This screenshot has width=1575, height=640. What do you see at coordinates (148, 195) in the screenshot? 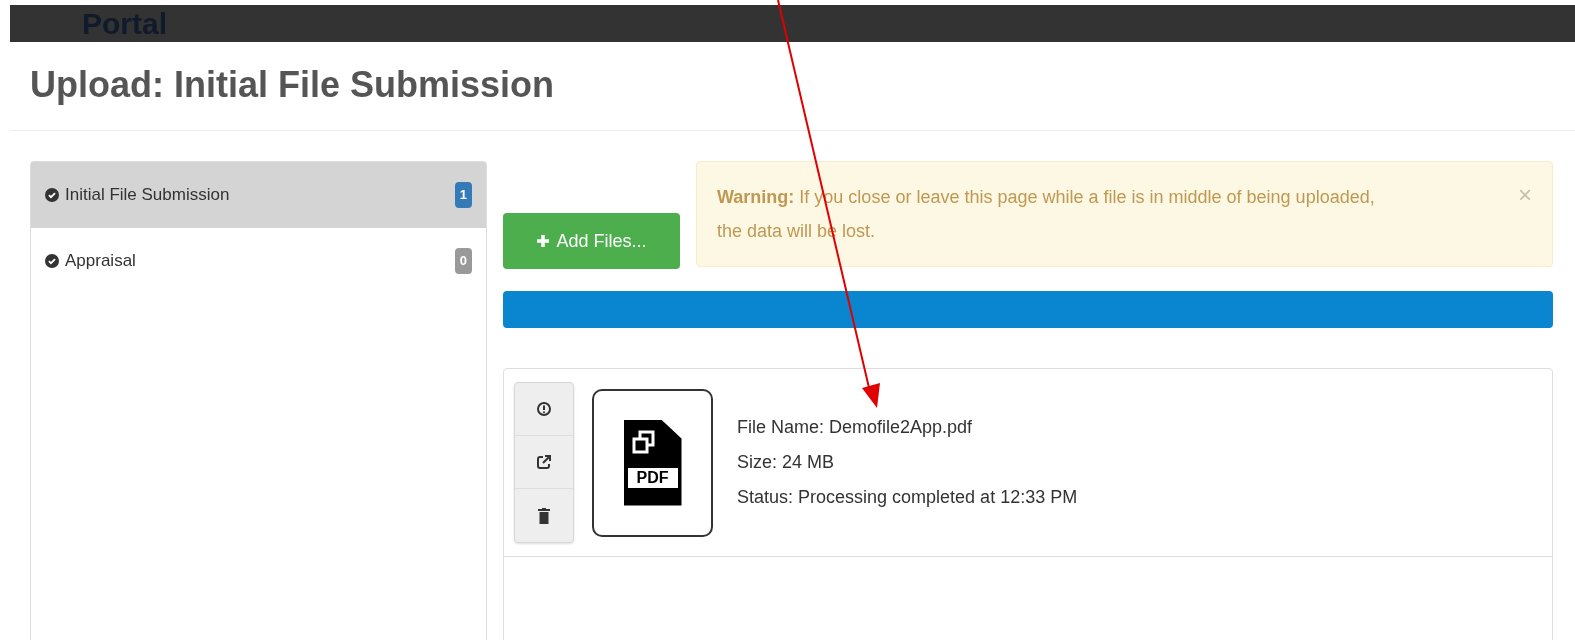
I see `sidebar-item-label: Initial File Submission` at bounding box center [148, 195].